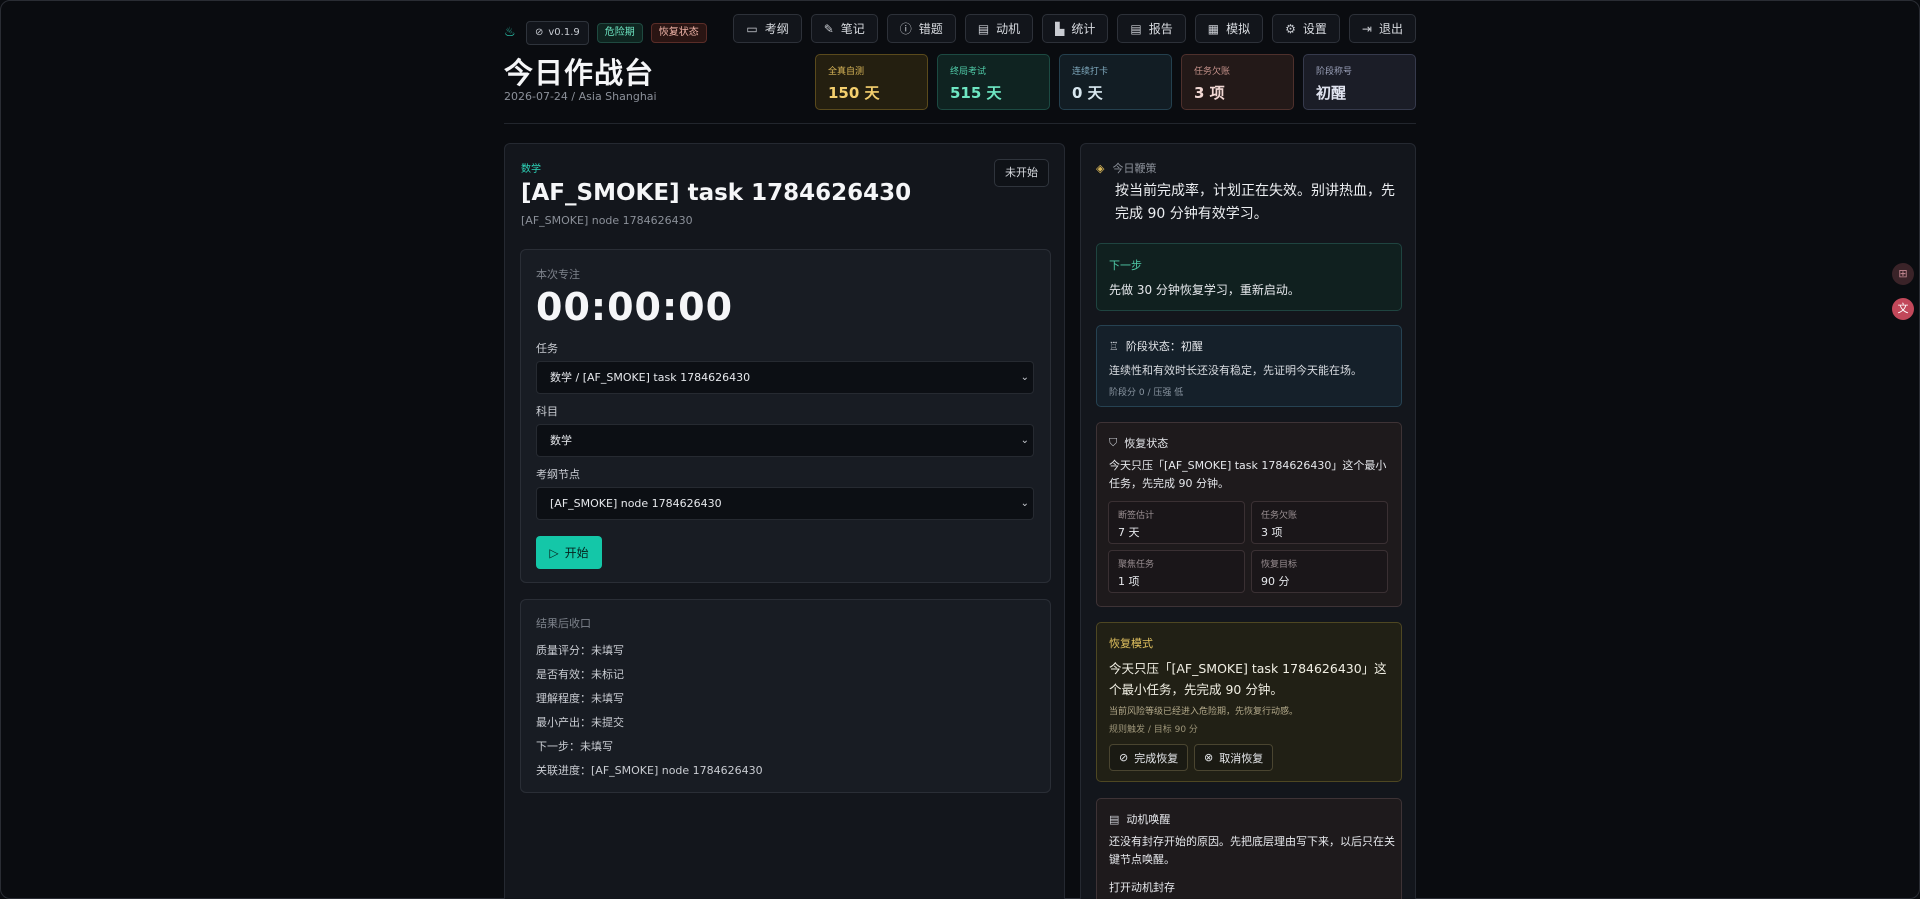 Image resolution: width=1920 pixels, height=899 pixels. What do you see at coordinates (1366, 28) in the screenshot?
I see `logout-icon: ⇥` at bounding box center [1366, 28].